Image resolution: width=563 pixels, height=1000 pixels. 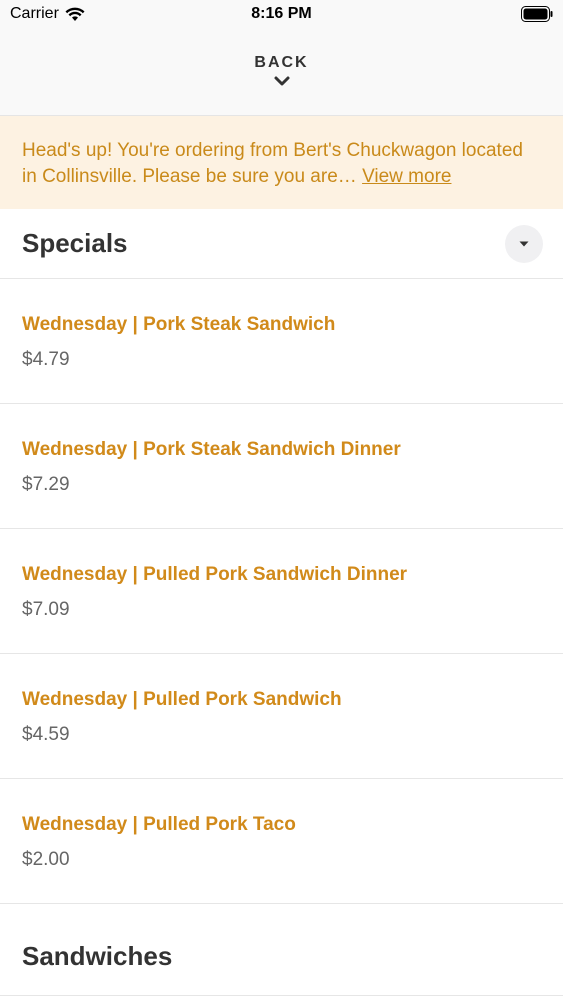 What do you see at coordinates (46, 484) in the screenshot?
I see `item-price: $7.29` at bounding box center [46, 484].